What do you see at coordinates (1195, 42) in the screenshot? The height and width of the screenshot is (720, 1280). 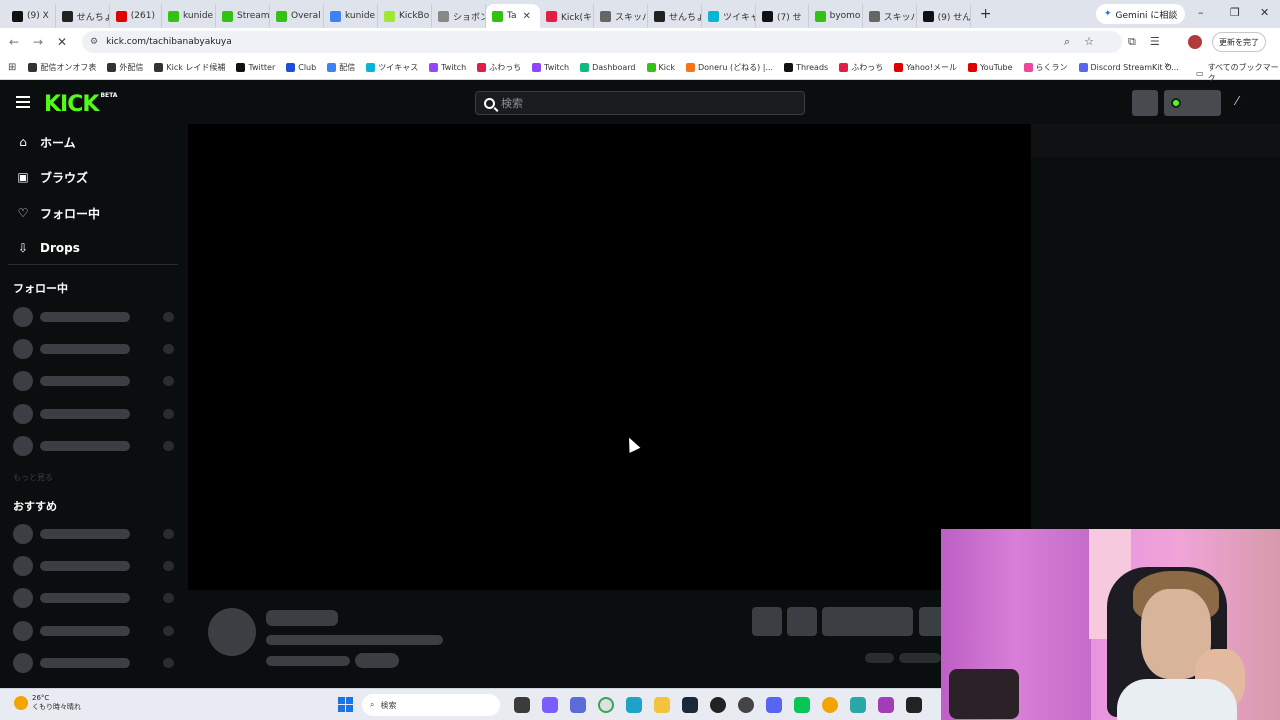 I see `profile-avatar` at bounding box center [1195, 42].